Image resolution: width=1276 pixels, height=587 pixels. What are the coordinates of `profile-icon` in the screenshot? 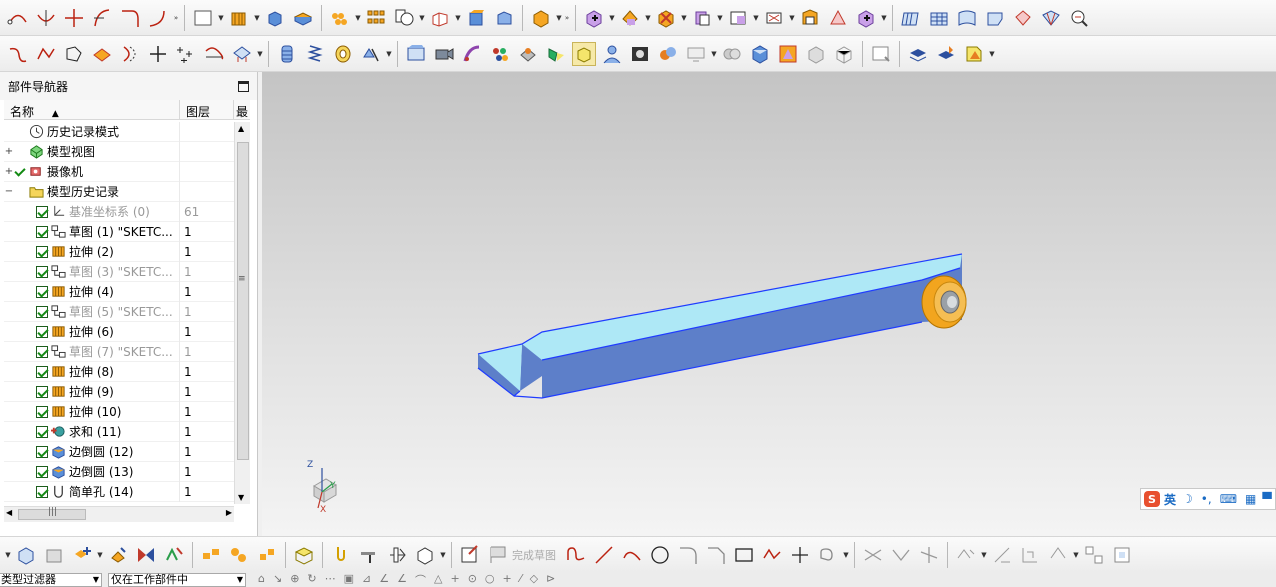 It's located at (576, 555).